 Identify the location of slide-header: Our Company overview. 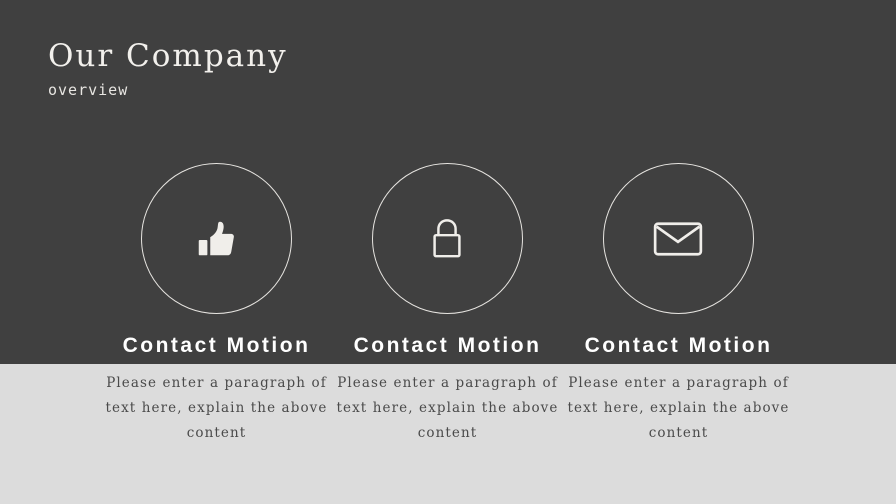
(168, 69).